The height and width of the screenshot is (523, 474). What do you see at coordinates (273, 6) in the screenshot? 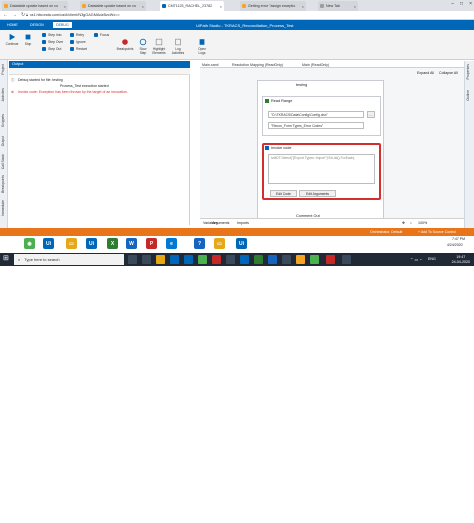
I see `browser-tab-4: Getting error "assign exceptio ×` at bounding box center [273, 6].